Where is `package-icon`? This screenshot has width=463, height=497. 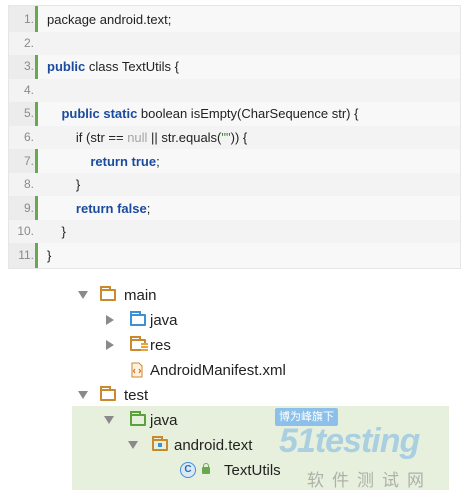 package-icon is located at coordinates (160, 443).